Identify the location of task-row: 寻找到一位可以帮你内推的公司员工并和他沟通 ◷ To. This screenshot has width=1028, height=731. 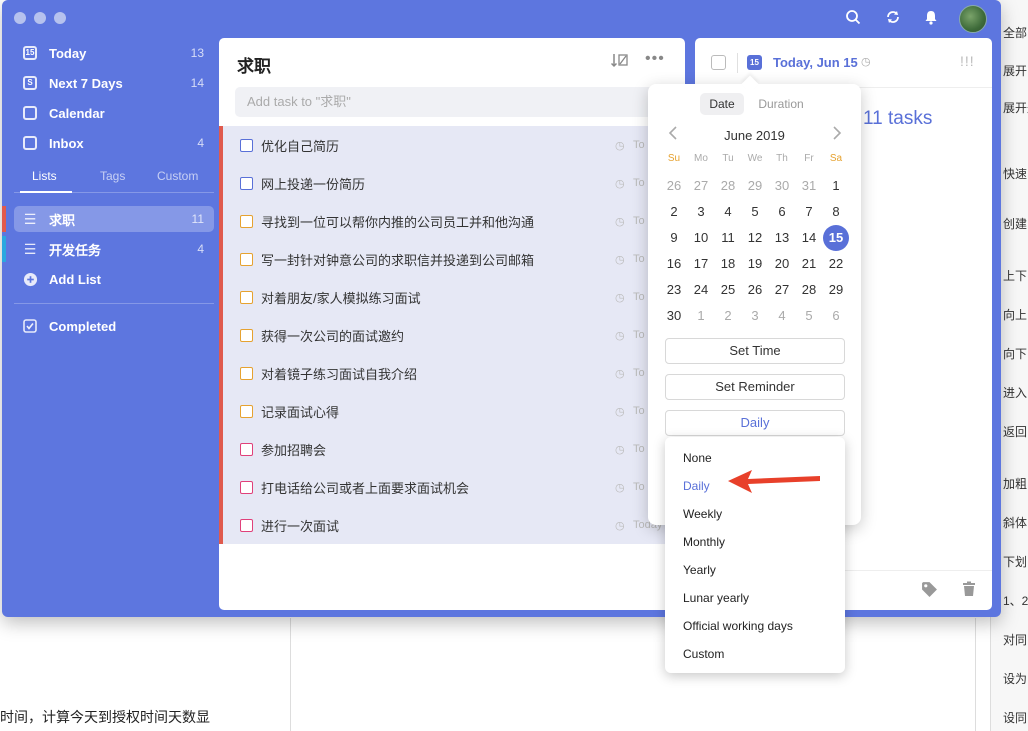
(452, 221).